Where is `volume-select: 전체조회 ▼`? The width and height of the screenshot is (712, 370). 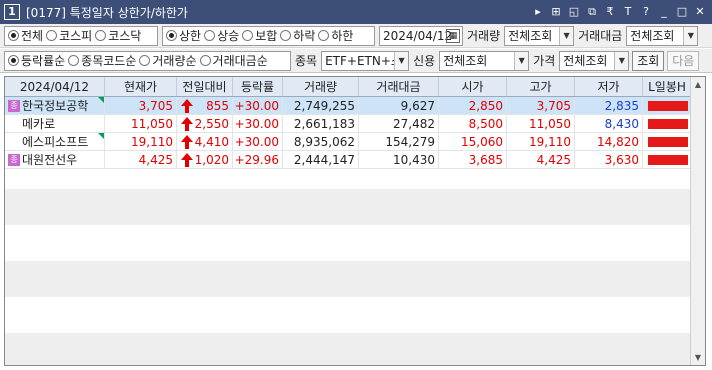 volume-select: 전체조회 ▼ is located at coordinates (539, 35).